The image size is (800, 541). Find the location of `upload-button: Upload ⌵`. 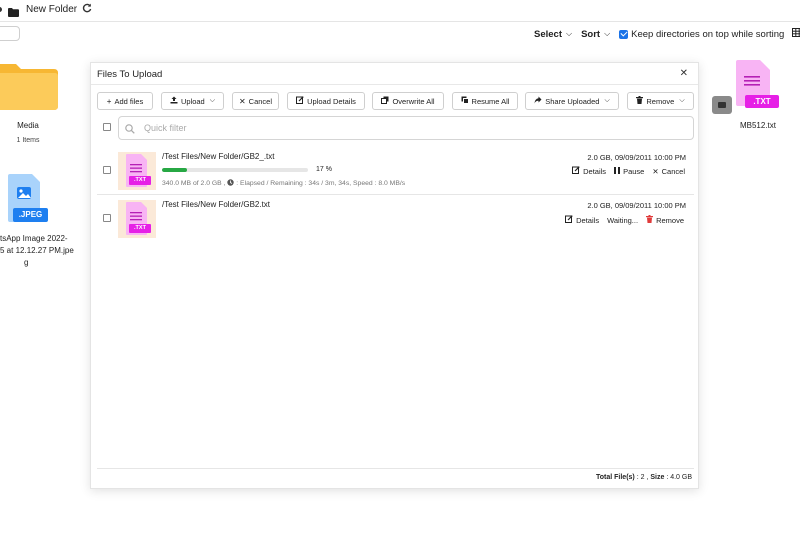

upload-button: Upload ⌵ is located at coordinates (192, 101).